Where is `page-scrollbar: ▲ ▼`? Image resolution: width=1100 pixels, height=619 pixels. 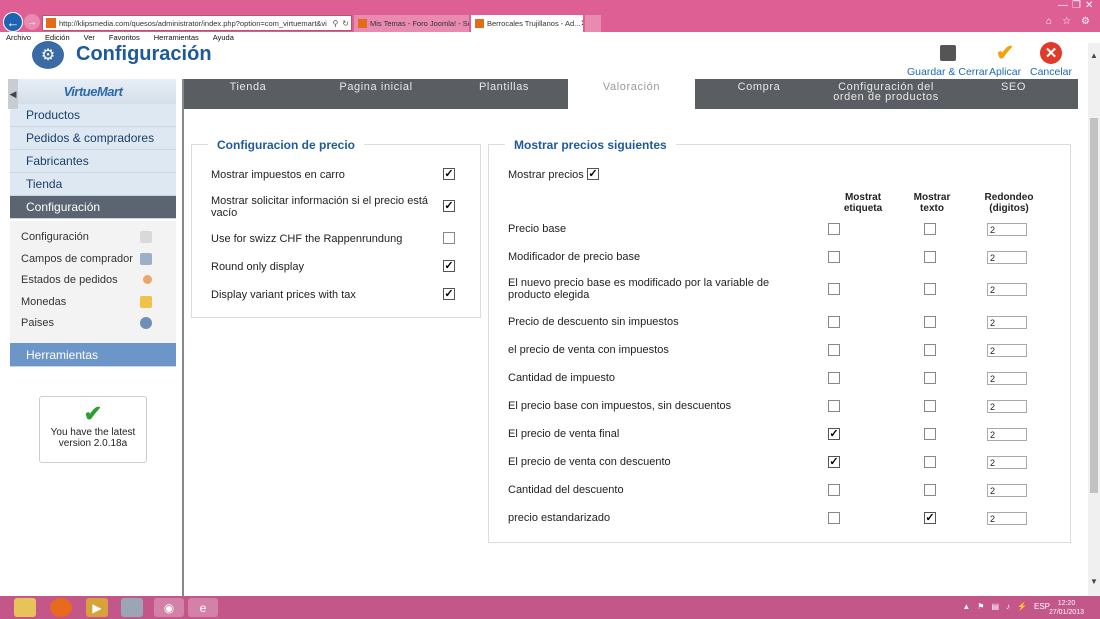
page-scrollbar: ▲ ▼ is located at coordinates (1094, 319).